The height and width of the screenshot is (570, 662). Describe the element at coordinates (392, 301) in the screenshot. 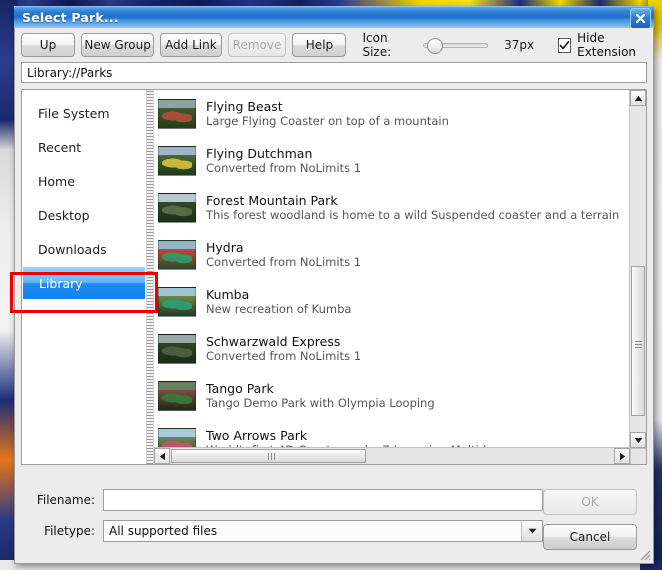

I see `file-list-item: Kumba New recreation of Kumba` at that location.